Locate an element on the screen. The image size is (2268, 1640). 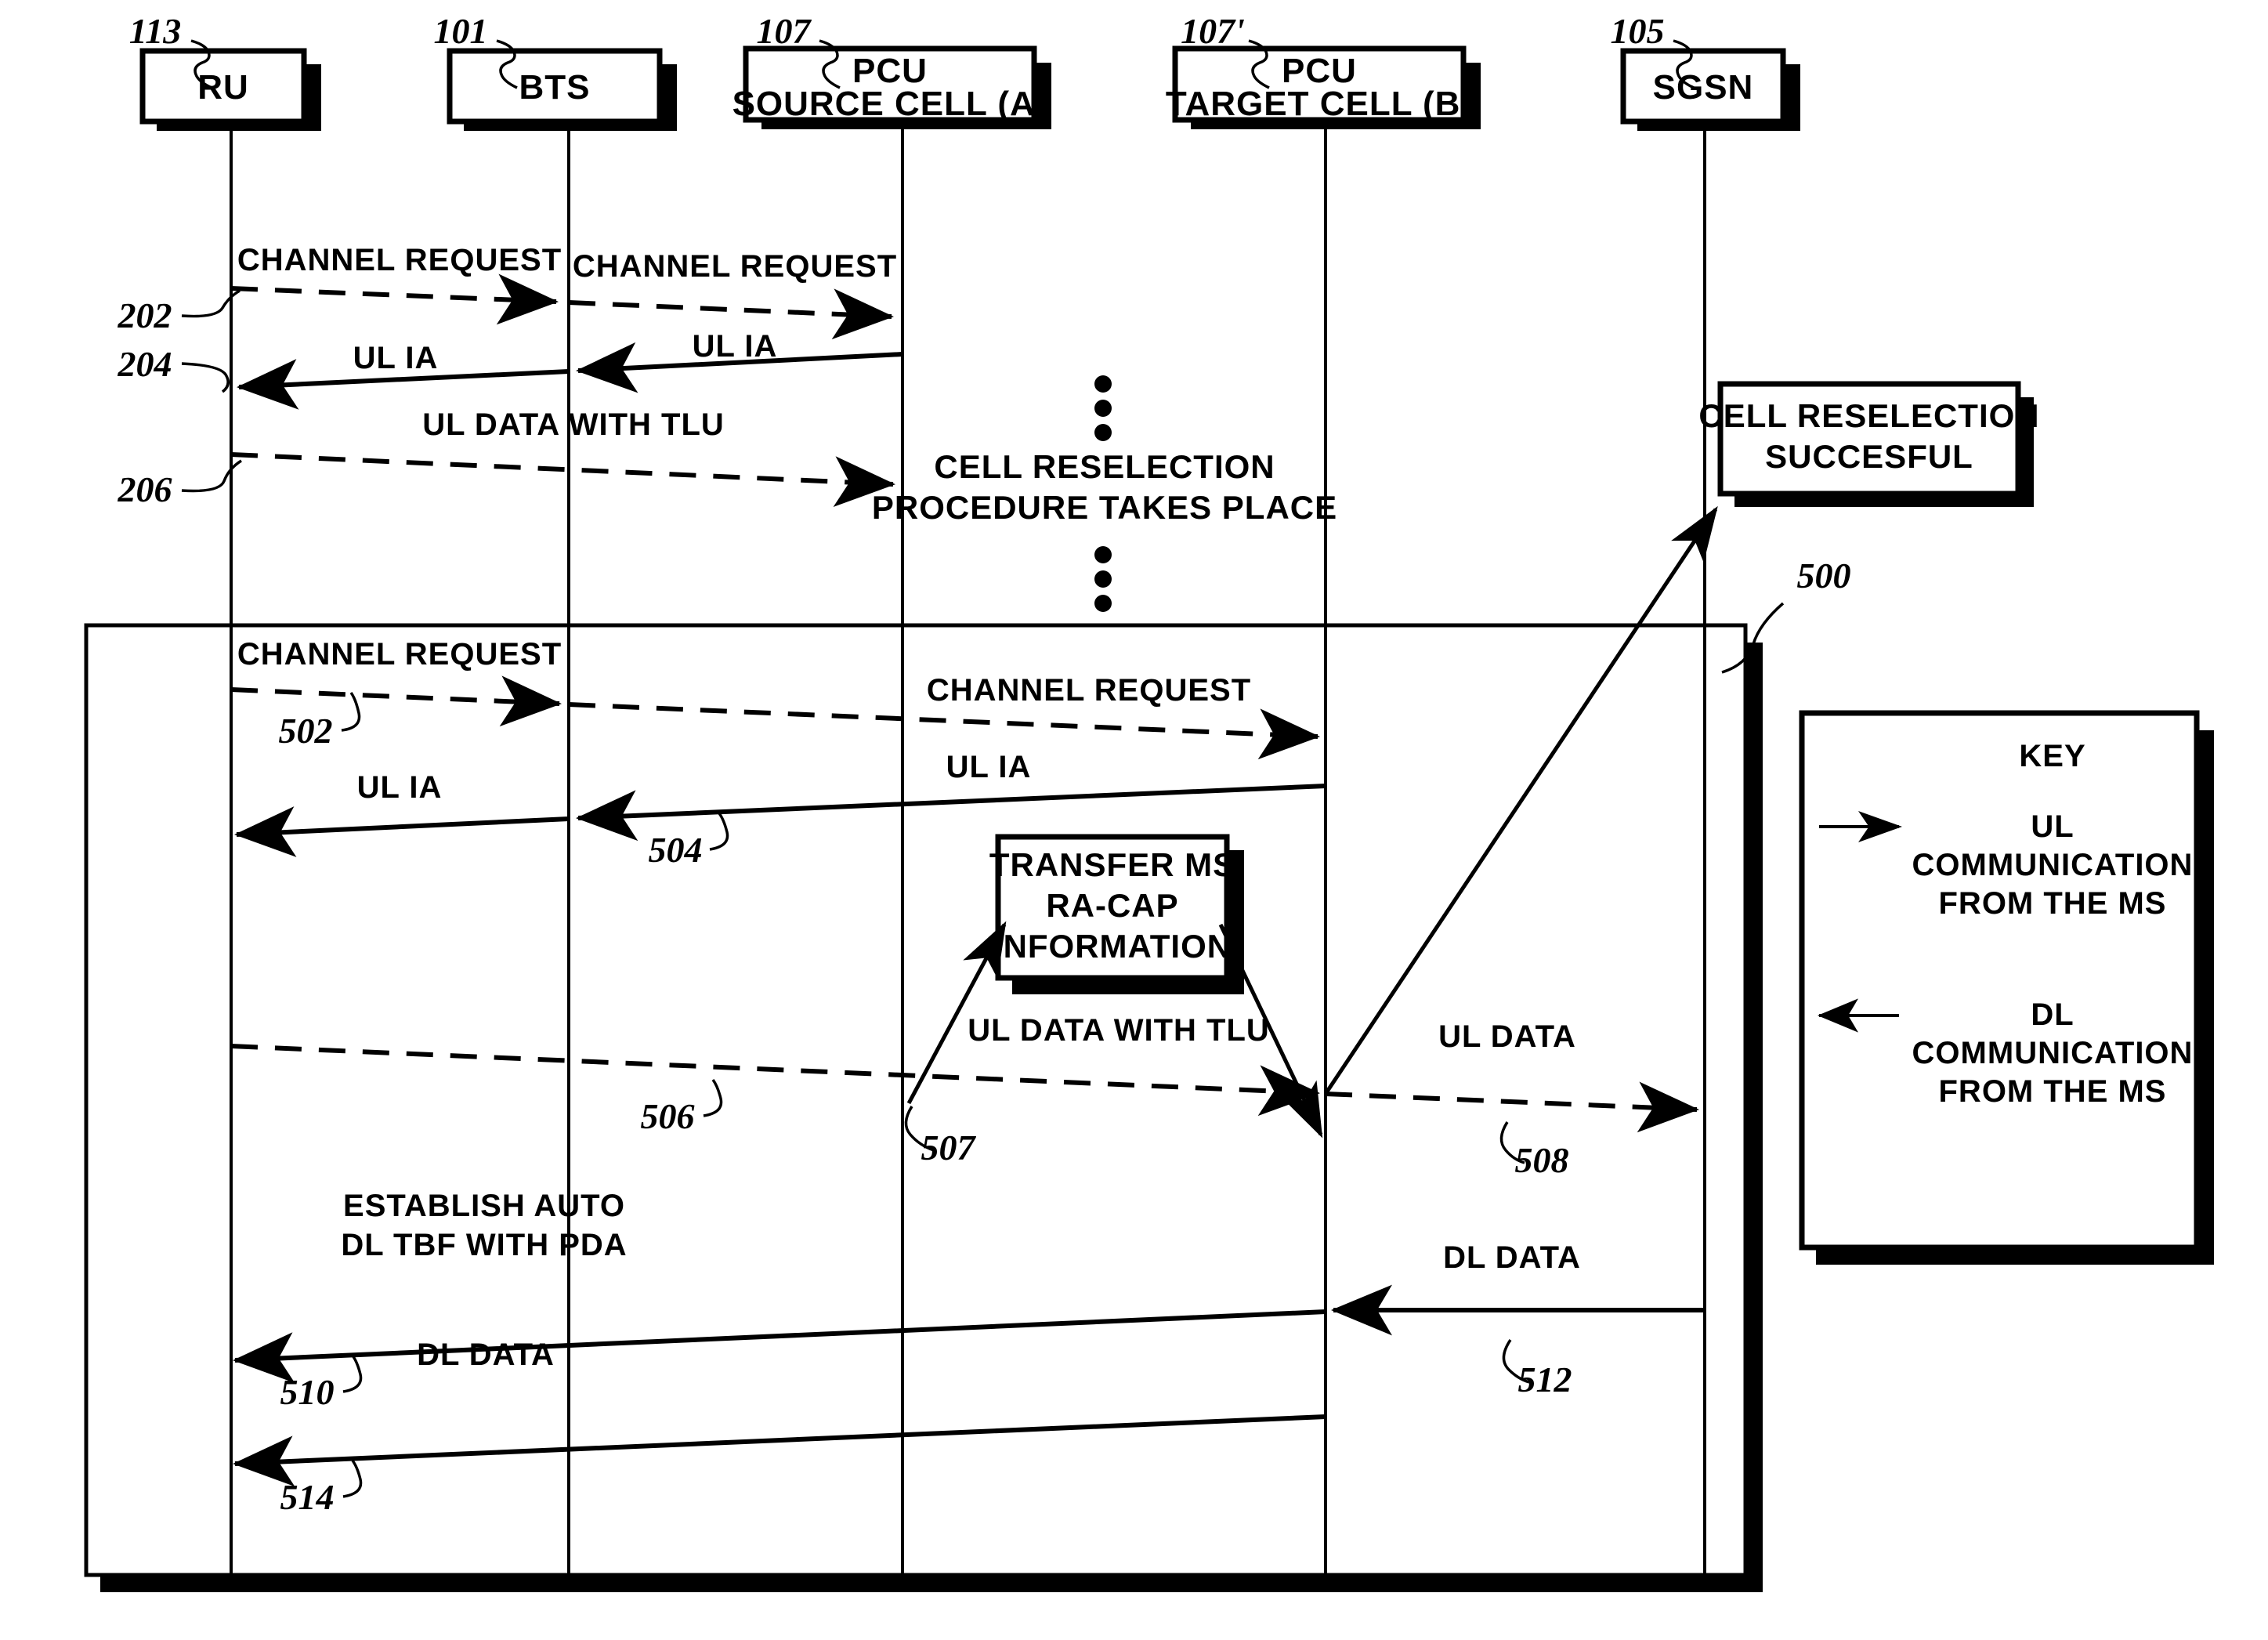
key-box is located at coordinates (2000, 980).